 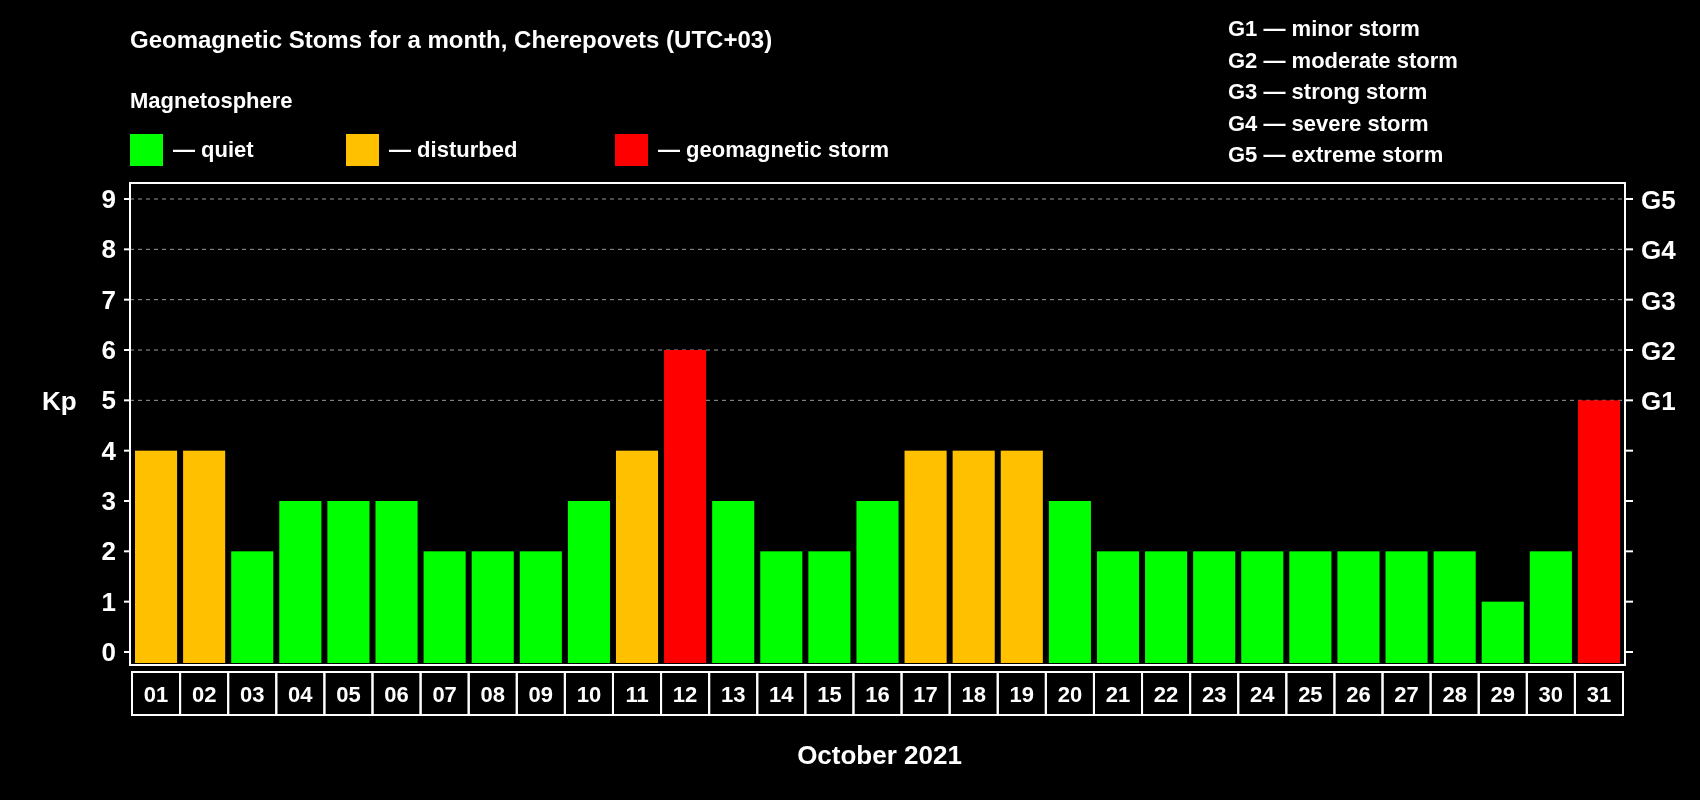 What do you see at coordinates (879, 755) in the screenshot?
I see `x-axis-label: October 2021` at bounding box center [879, 755].